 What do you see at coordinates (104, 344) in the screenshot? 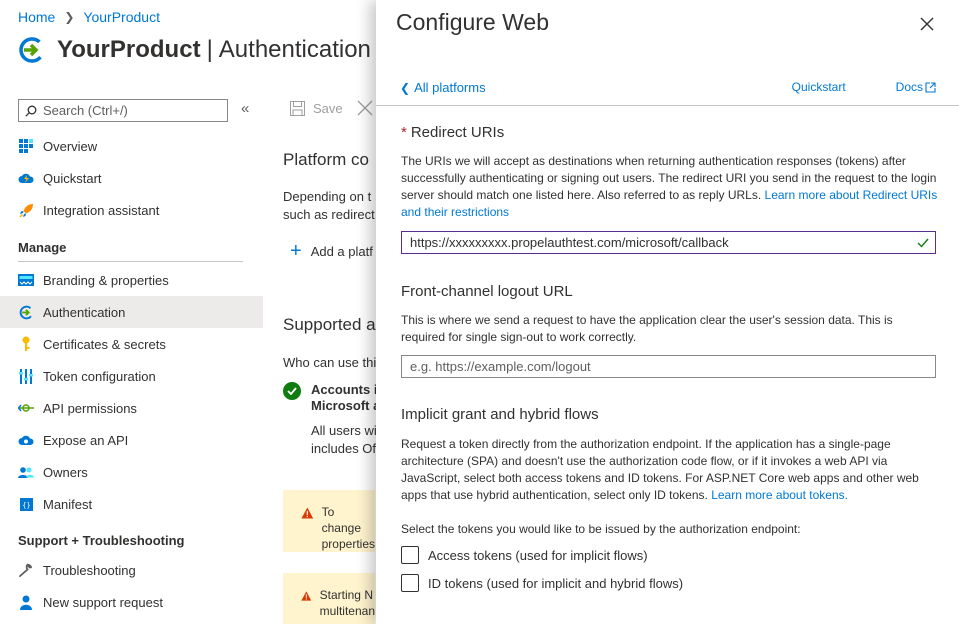
I see `sidebar-item-label: Certificates & secrets` at bounding box center [104, 344].